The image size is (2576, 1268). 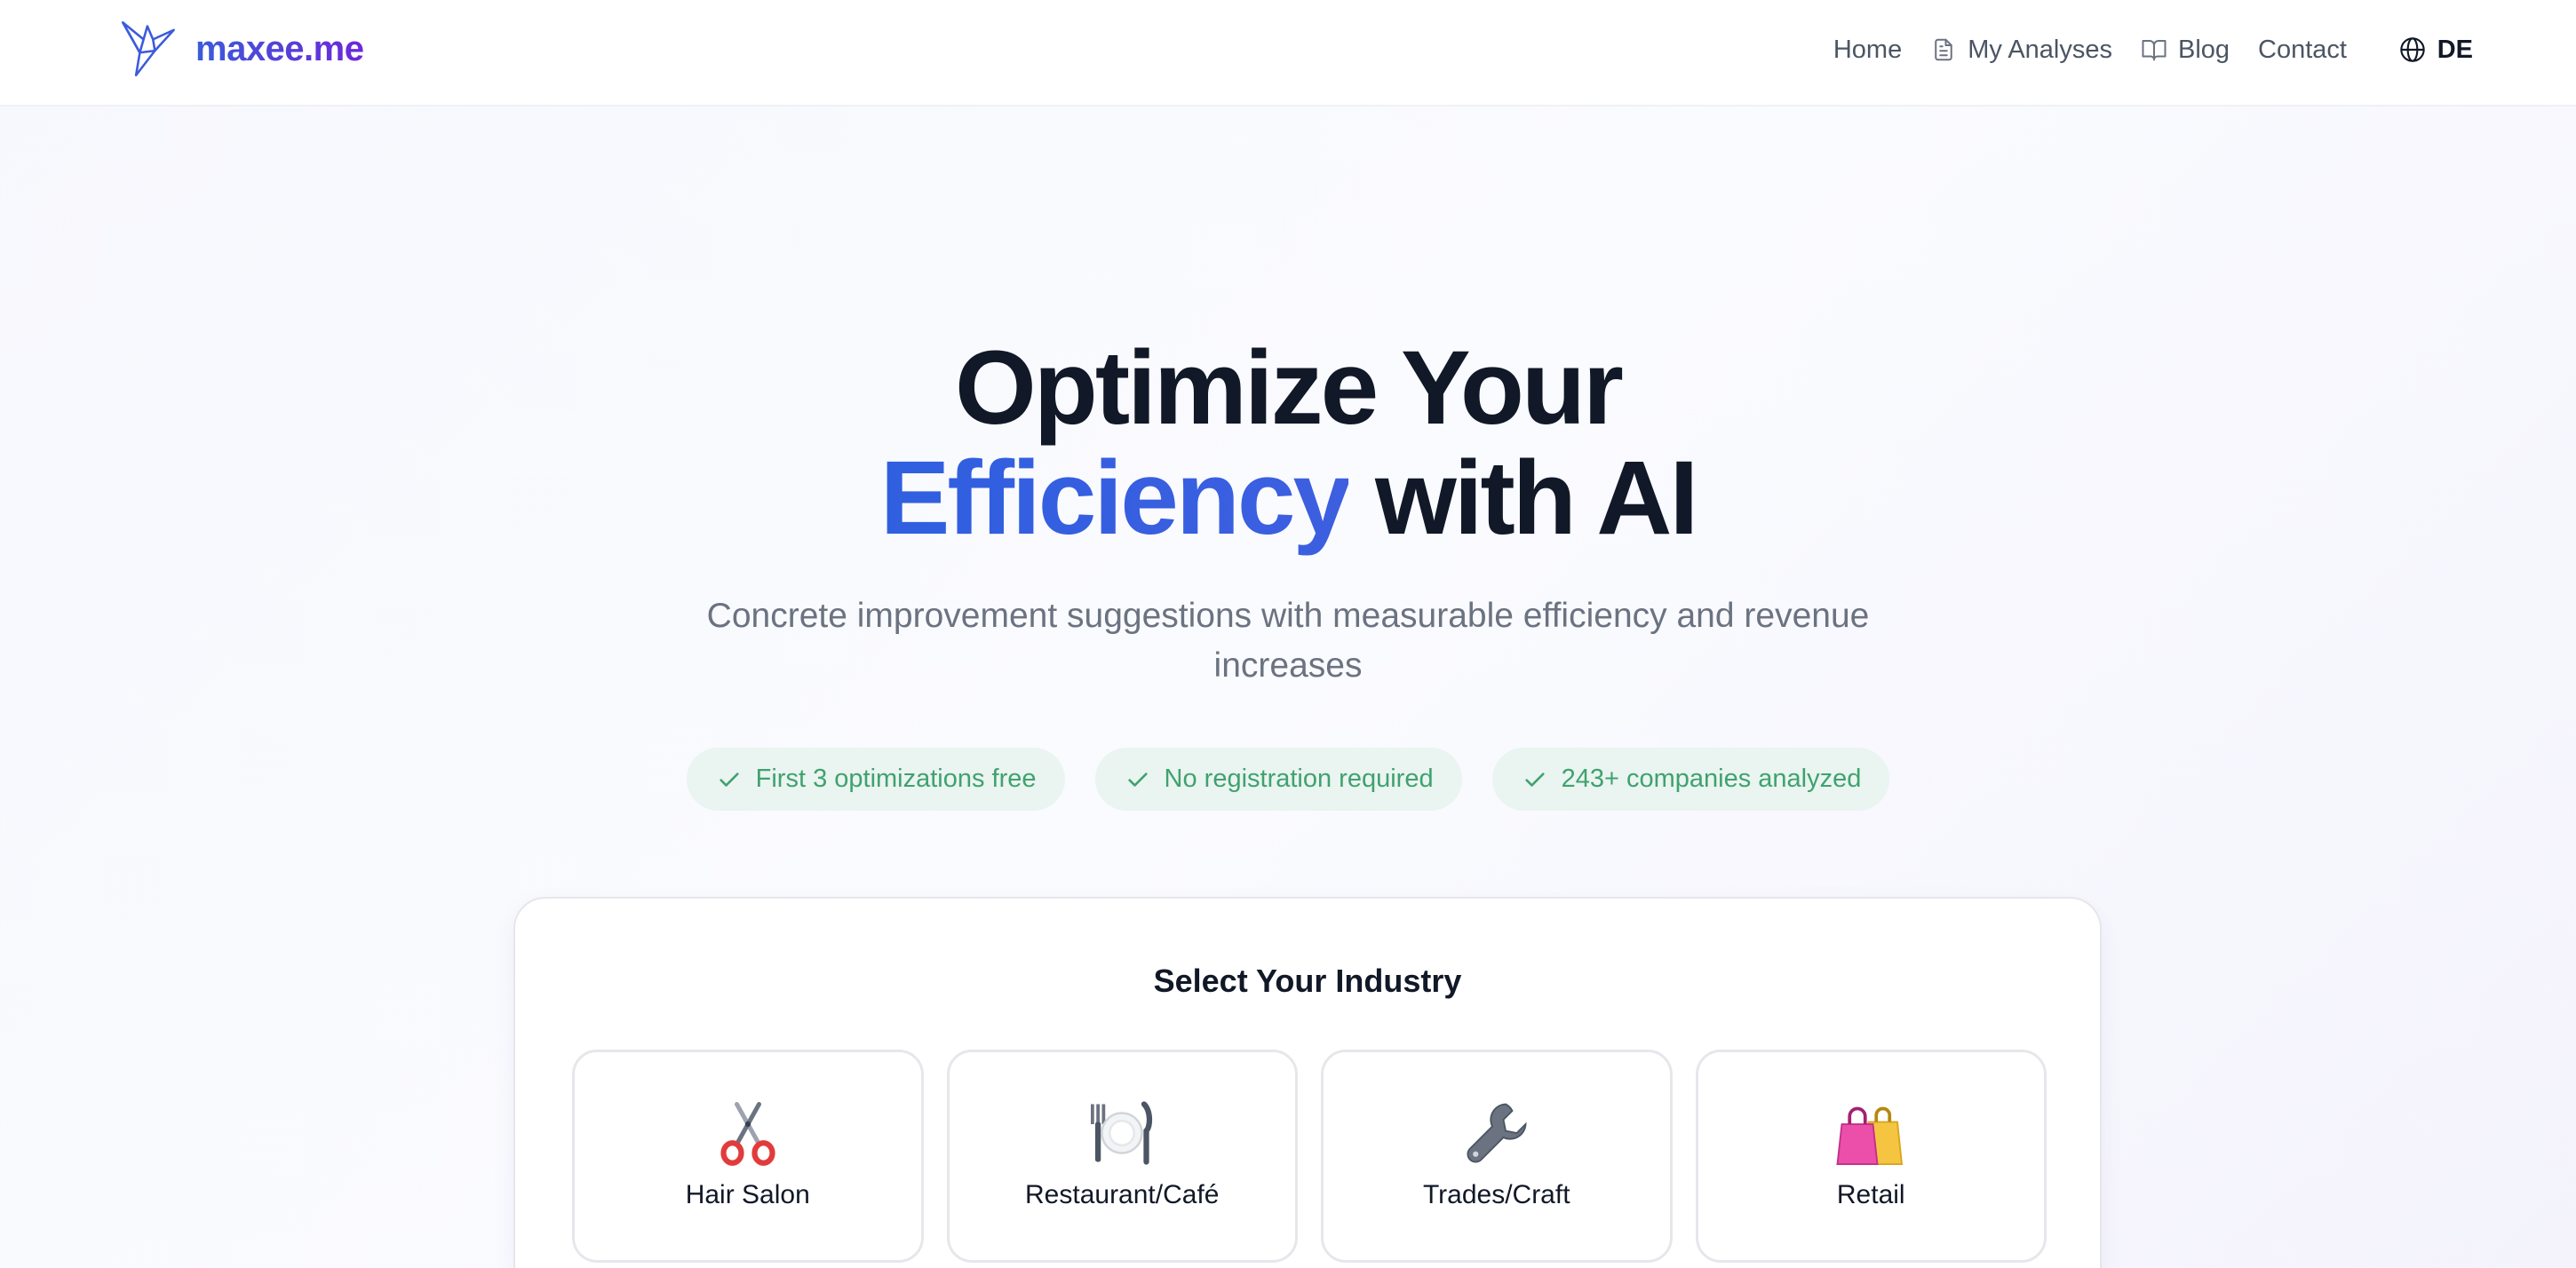 I want to click on industry-label: Retail, so click(x=1870, y=1194).